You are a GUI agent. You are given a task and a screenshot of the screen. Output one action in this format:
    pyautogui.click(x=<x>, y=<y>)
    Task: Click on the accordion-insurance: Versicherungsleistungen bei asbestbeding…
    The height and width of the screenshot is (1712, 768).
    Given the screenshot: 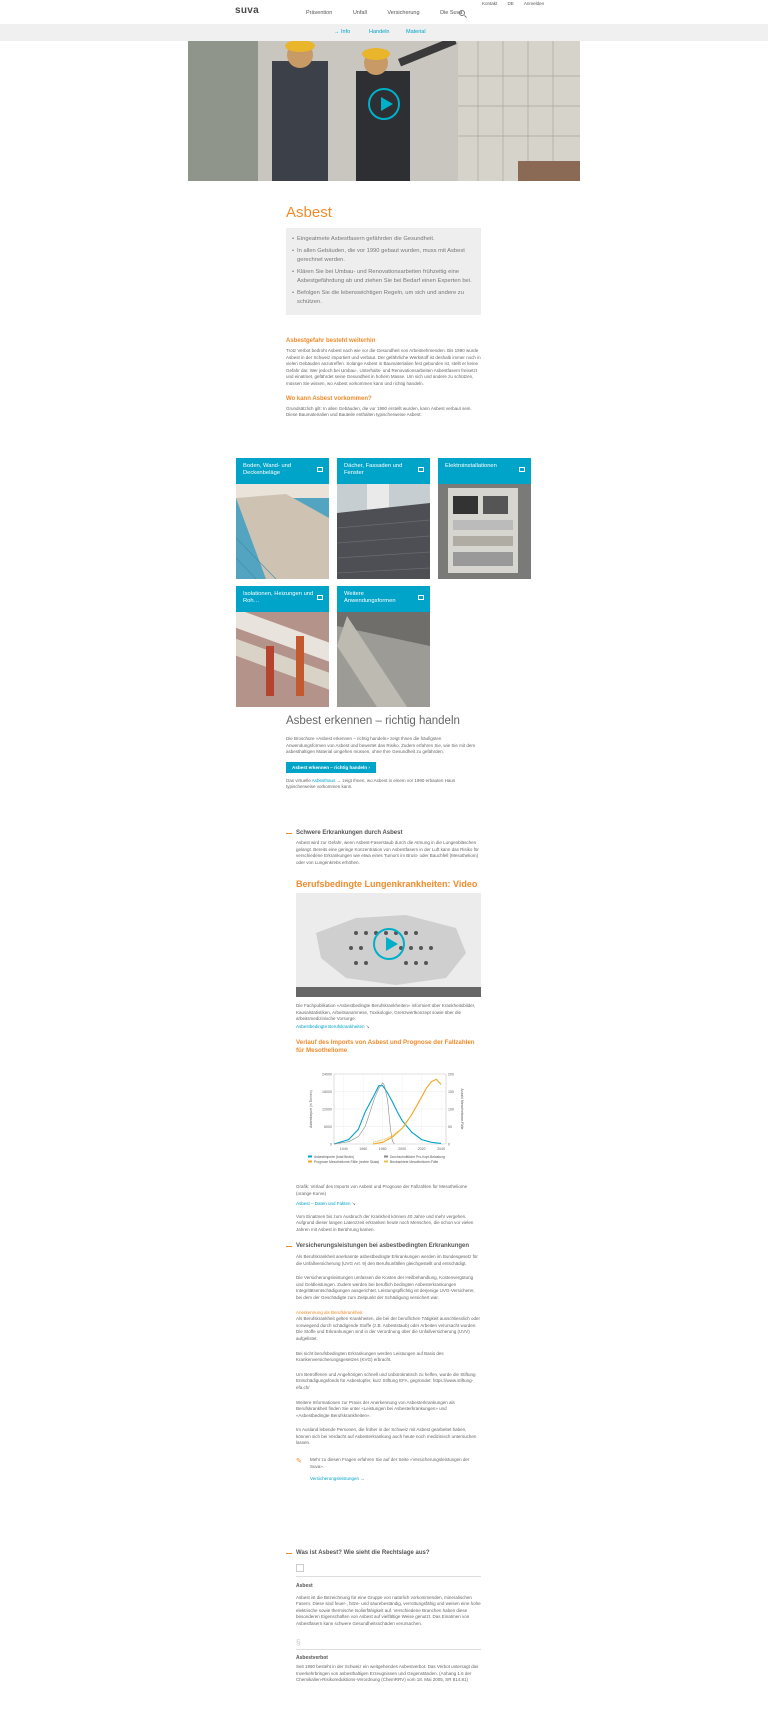 What is the action you would take?
    pyautogui.click(x=383, y=1363)
    